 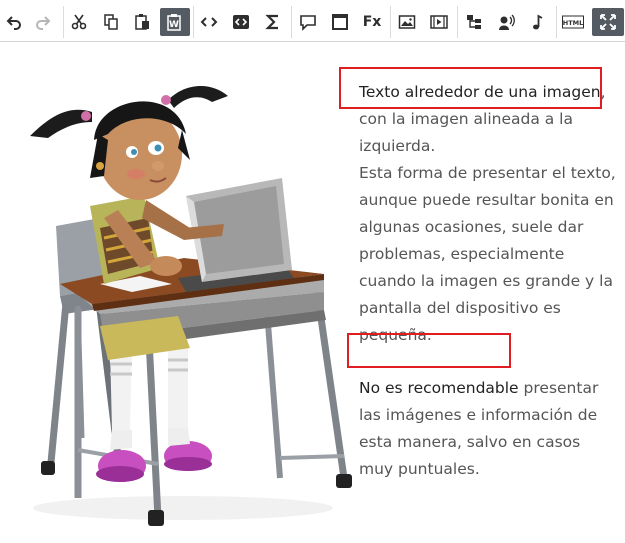 I want to click on window-icon, so click(x=340, y=22).